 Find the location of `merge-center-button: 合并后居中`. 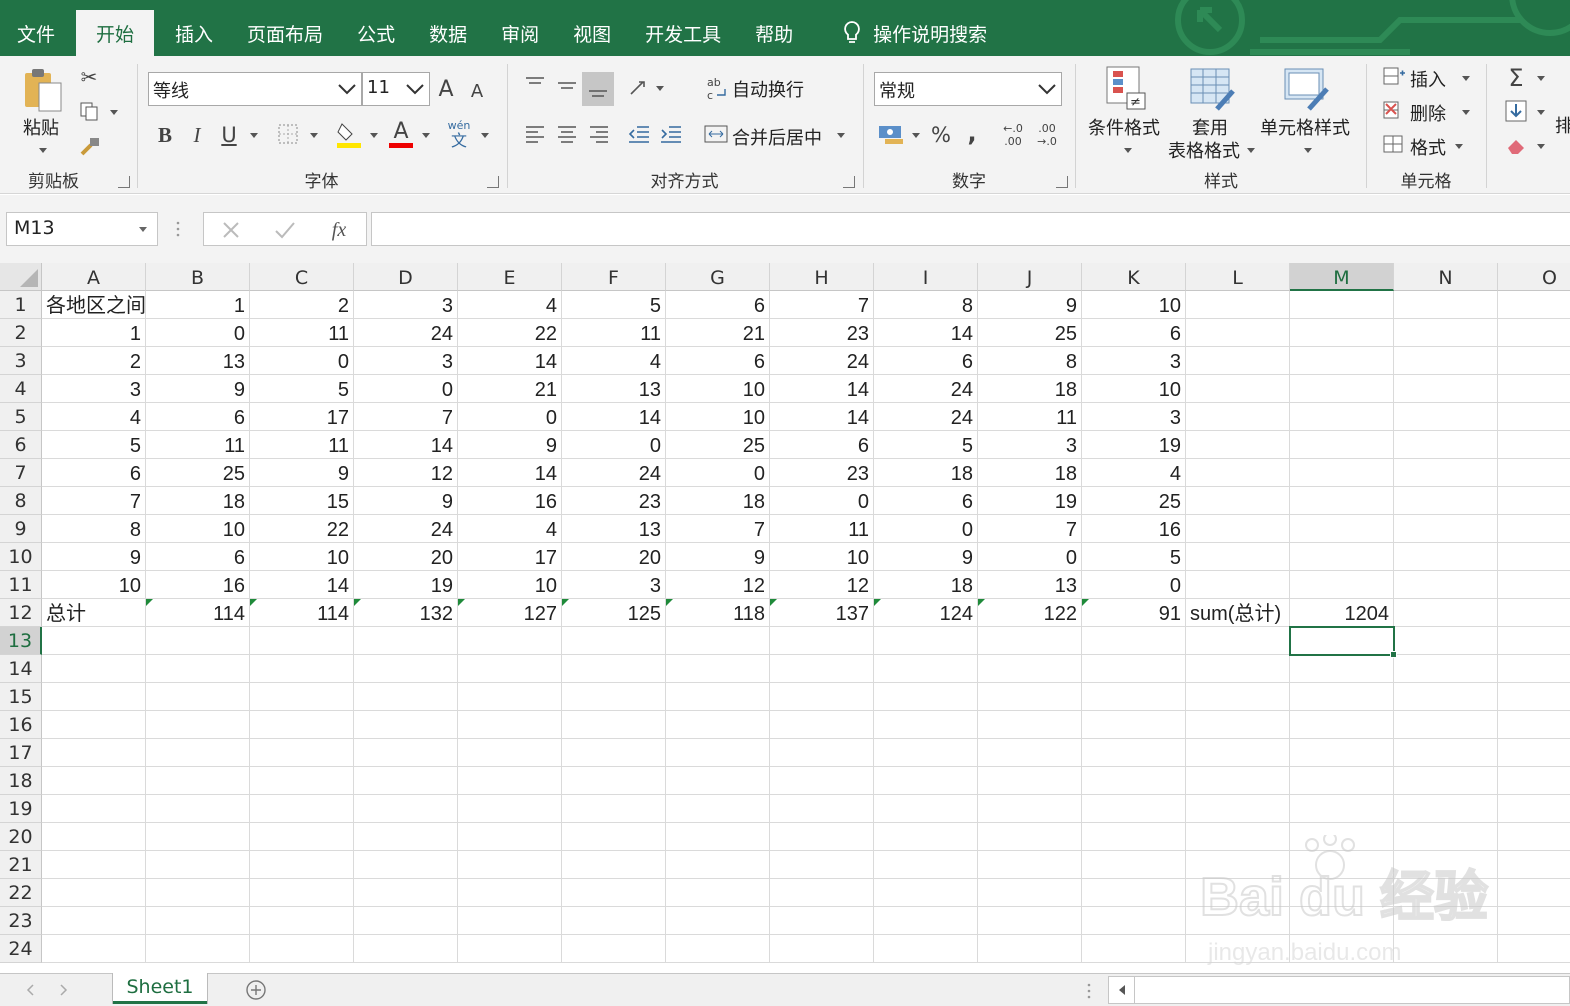

merge-center-button: 合并后居中 is located at coordinates (777, 137).